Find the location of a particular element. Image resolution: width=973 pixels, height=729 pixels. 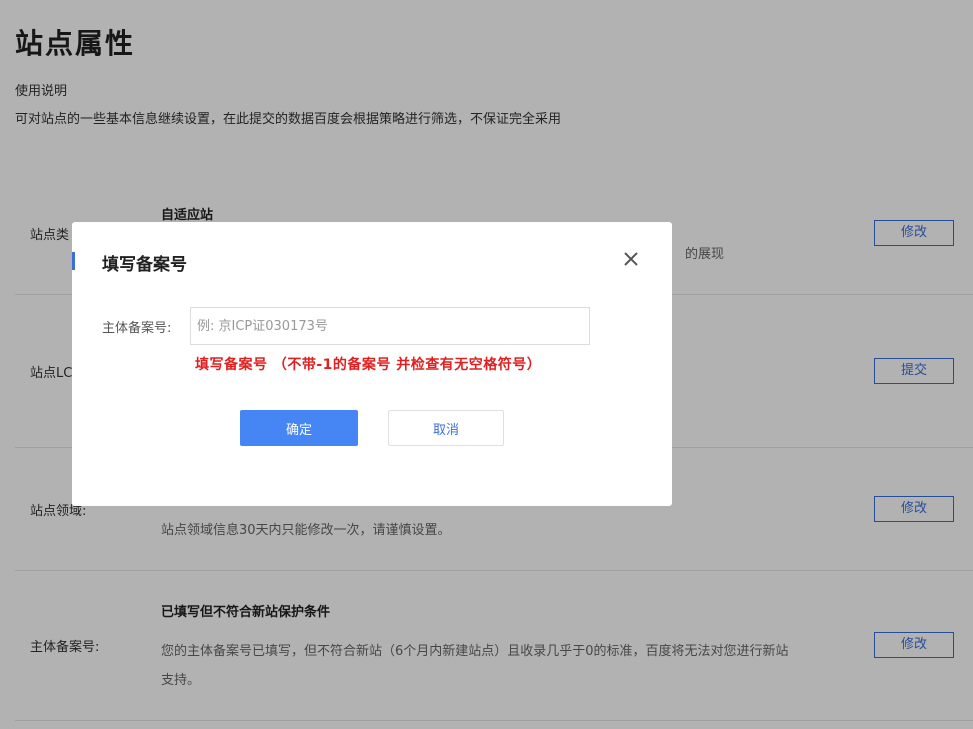

confirm-button: 确定 is located at coordinates (299, 428).